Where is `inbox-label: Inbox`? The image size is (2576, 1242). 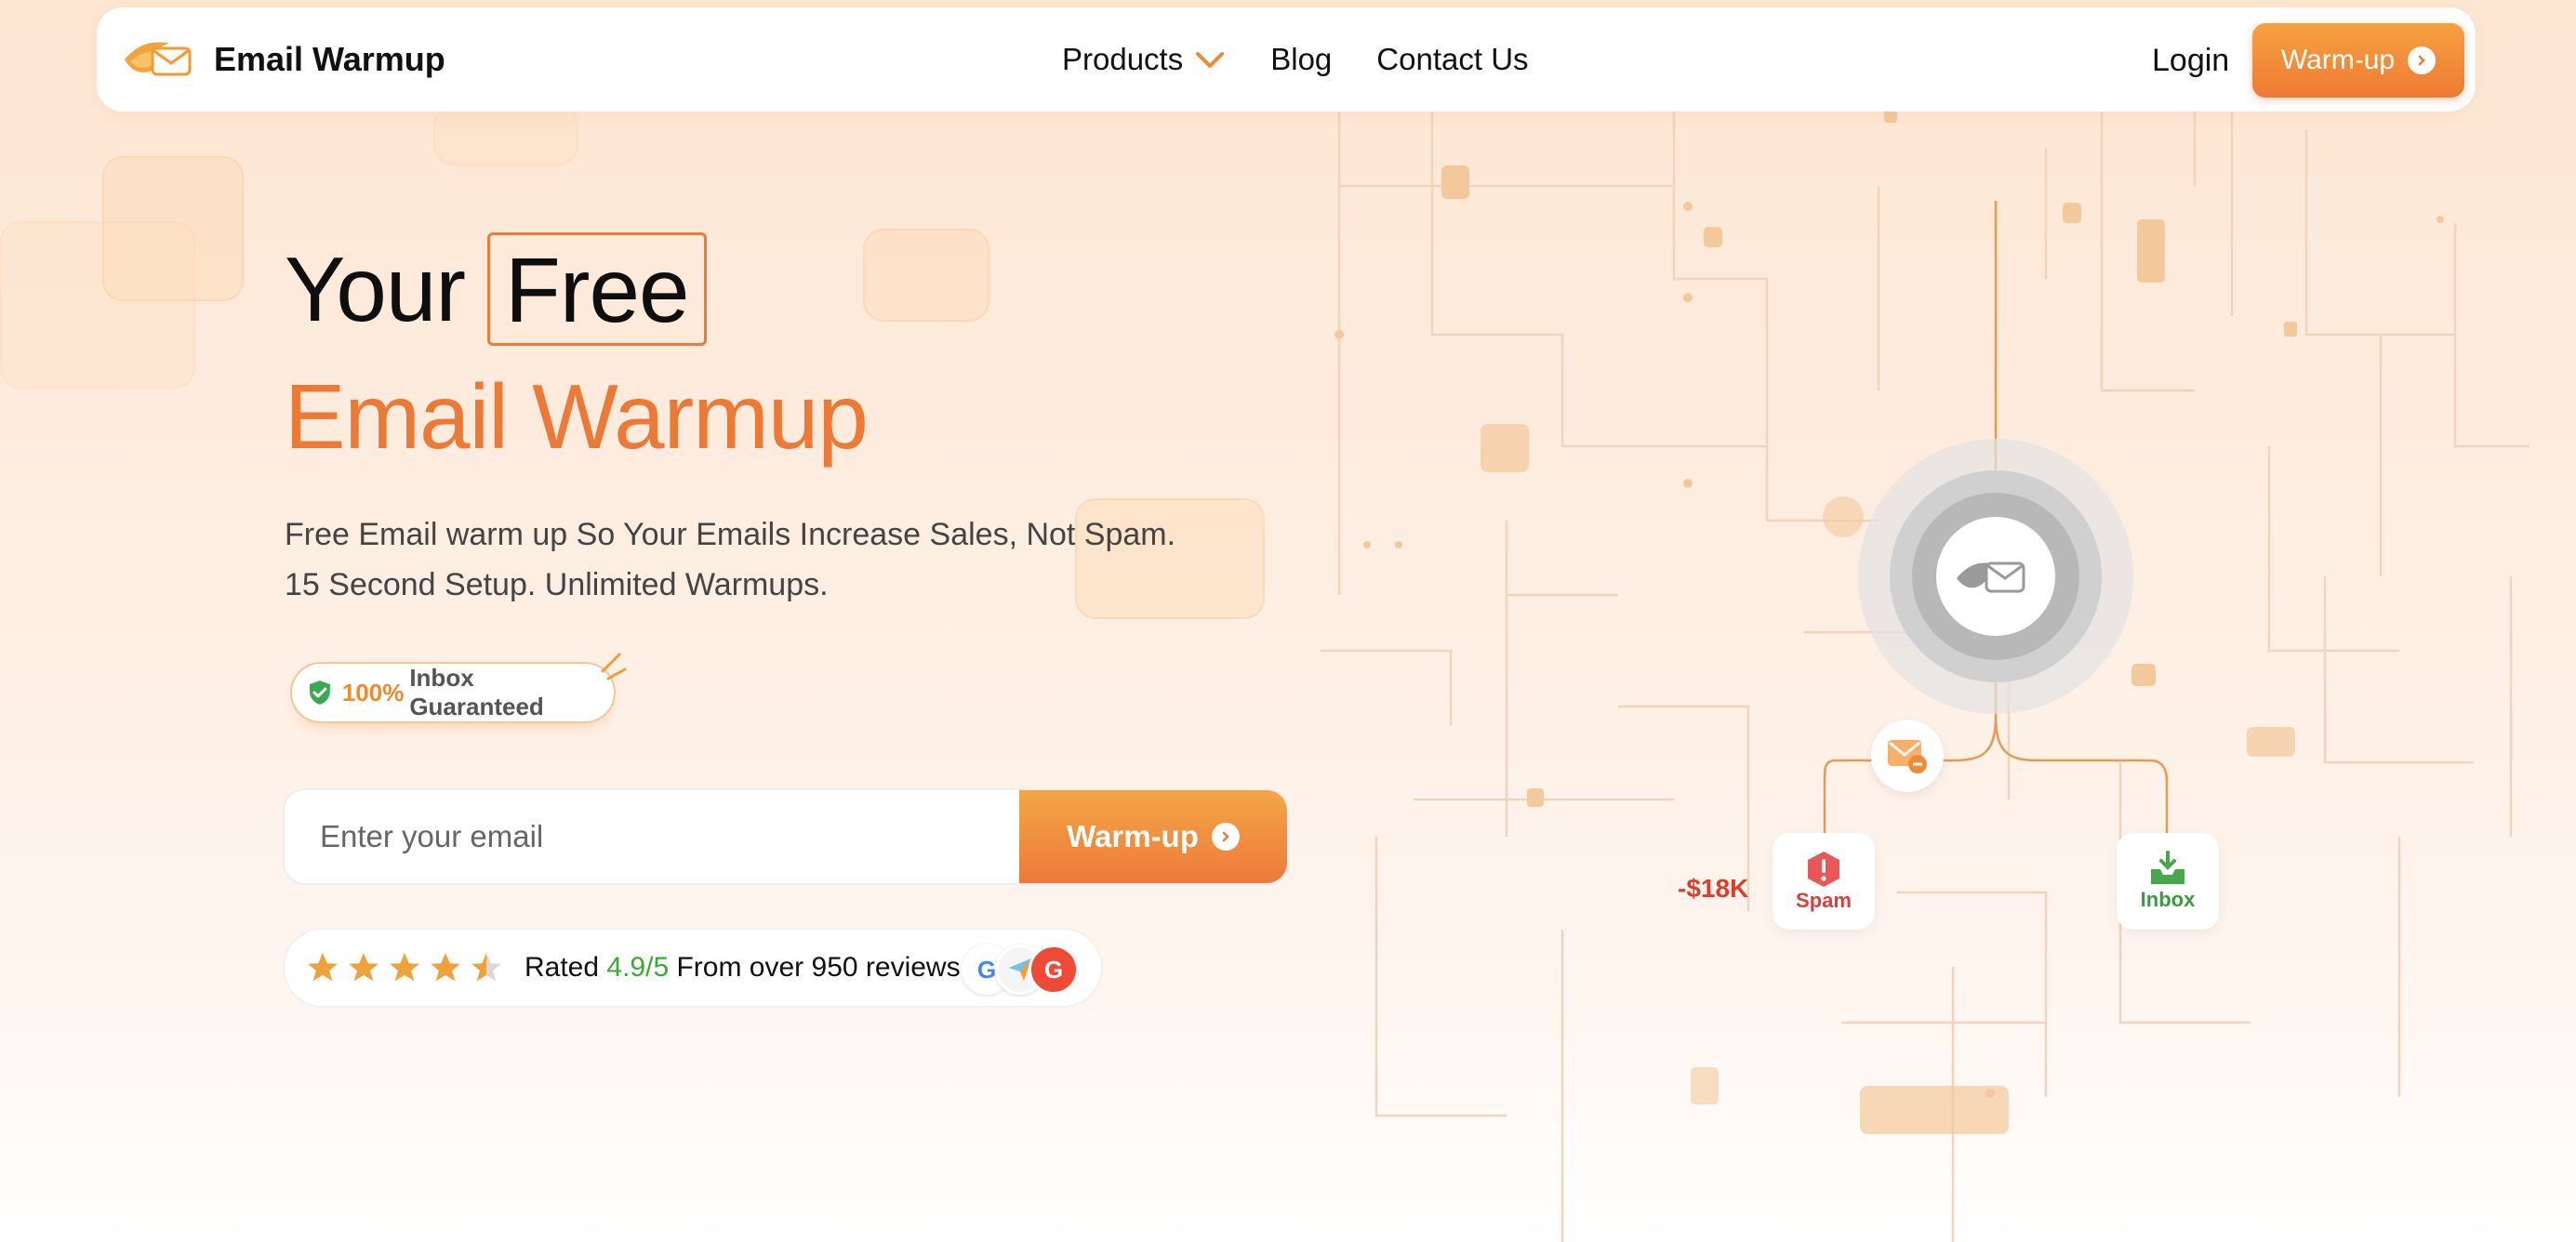
inbox-label: Inbox is located at coordinates (2168, 899).